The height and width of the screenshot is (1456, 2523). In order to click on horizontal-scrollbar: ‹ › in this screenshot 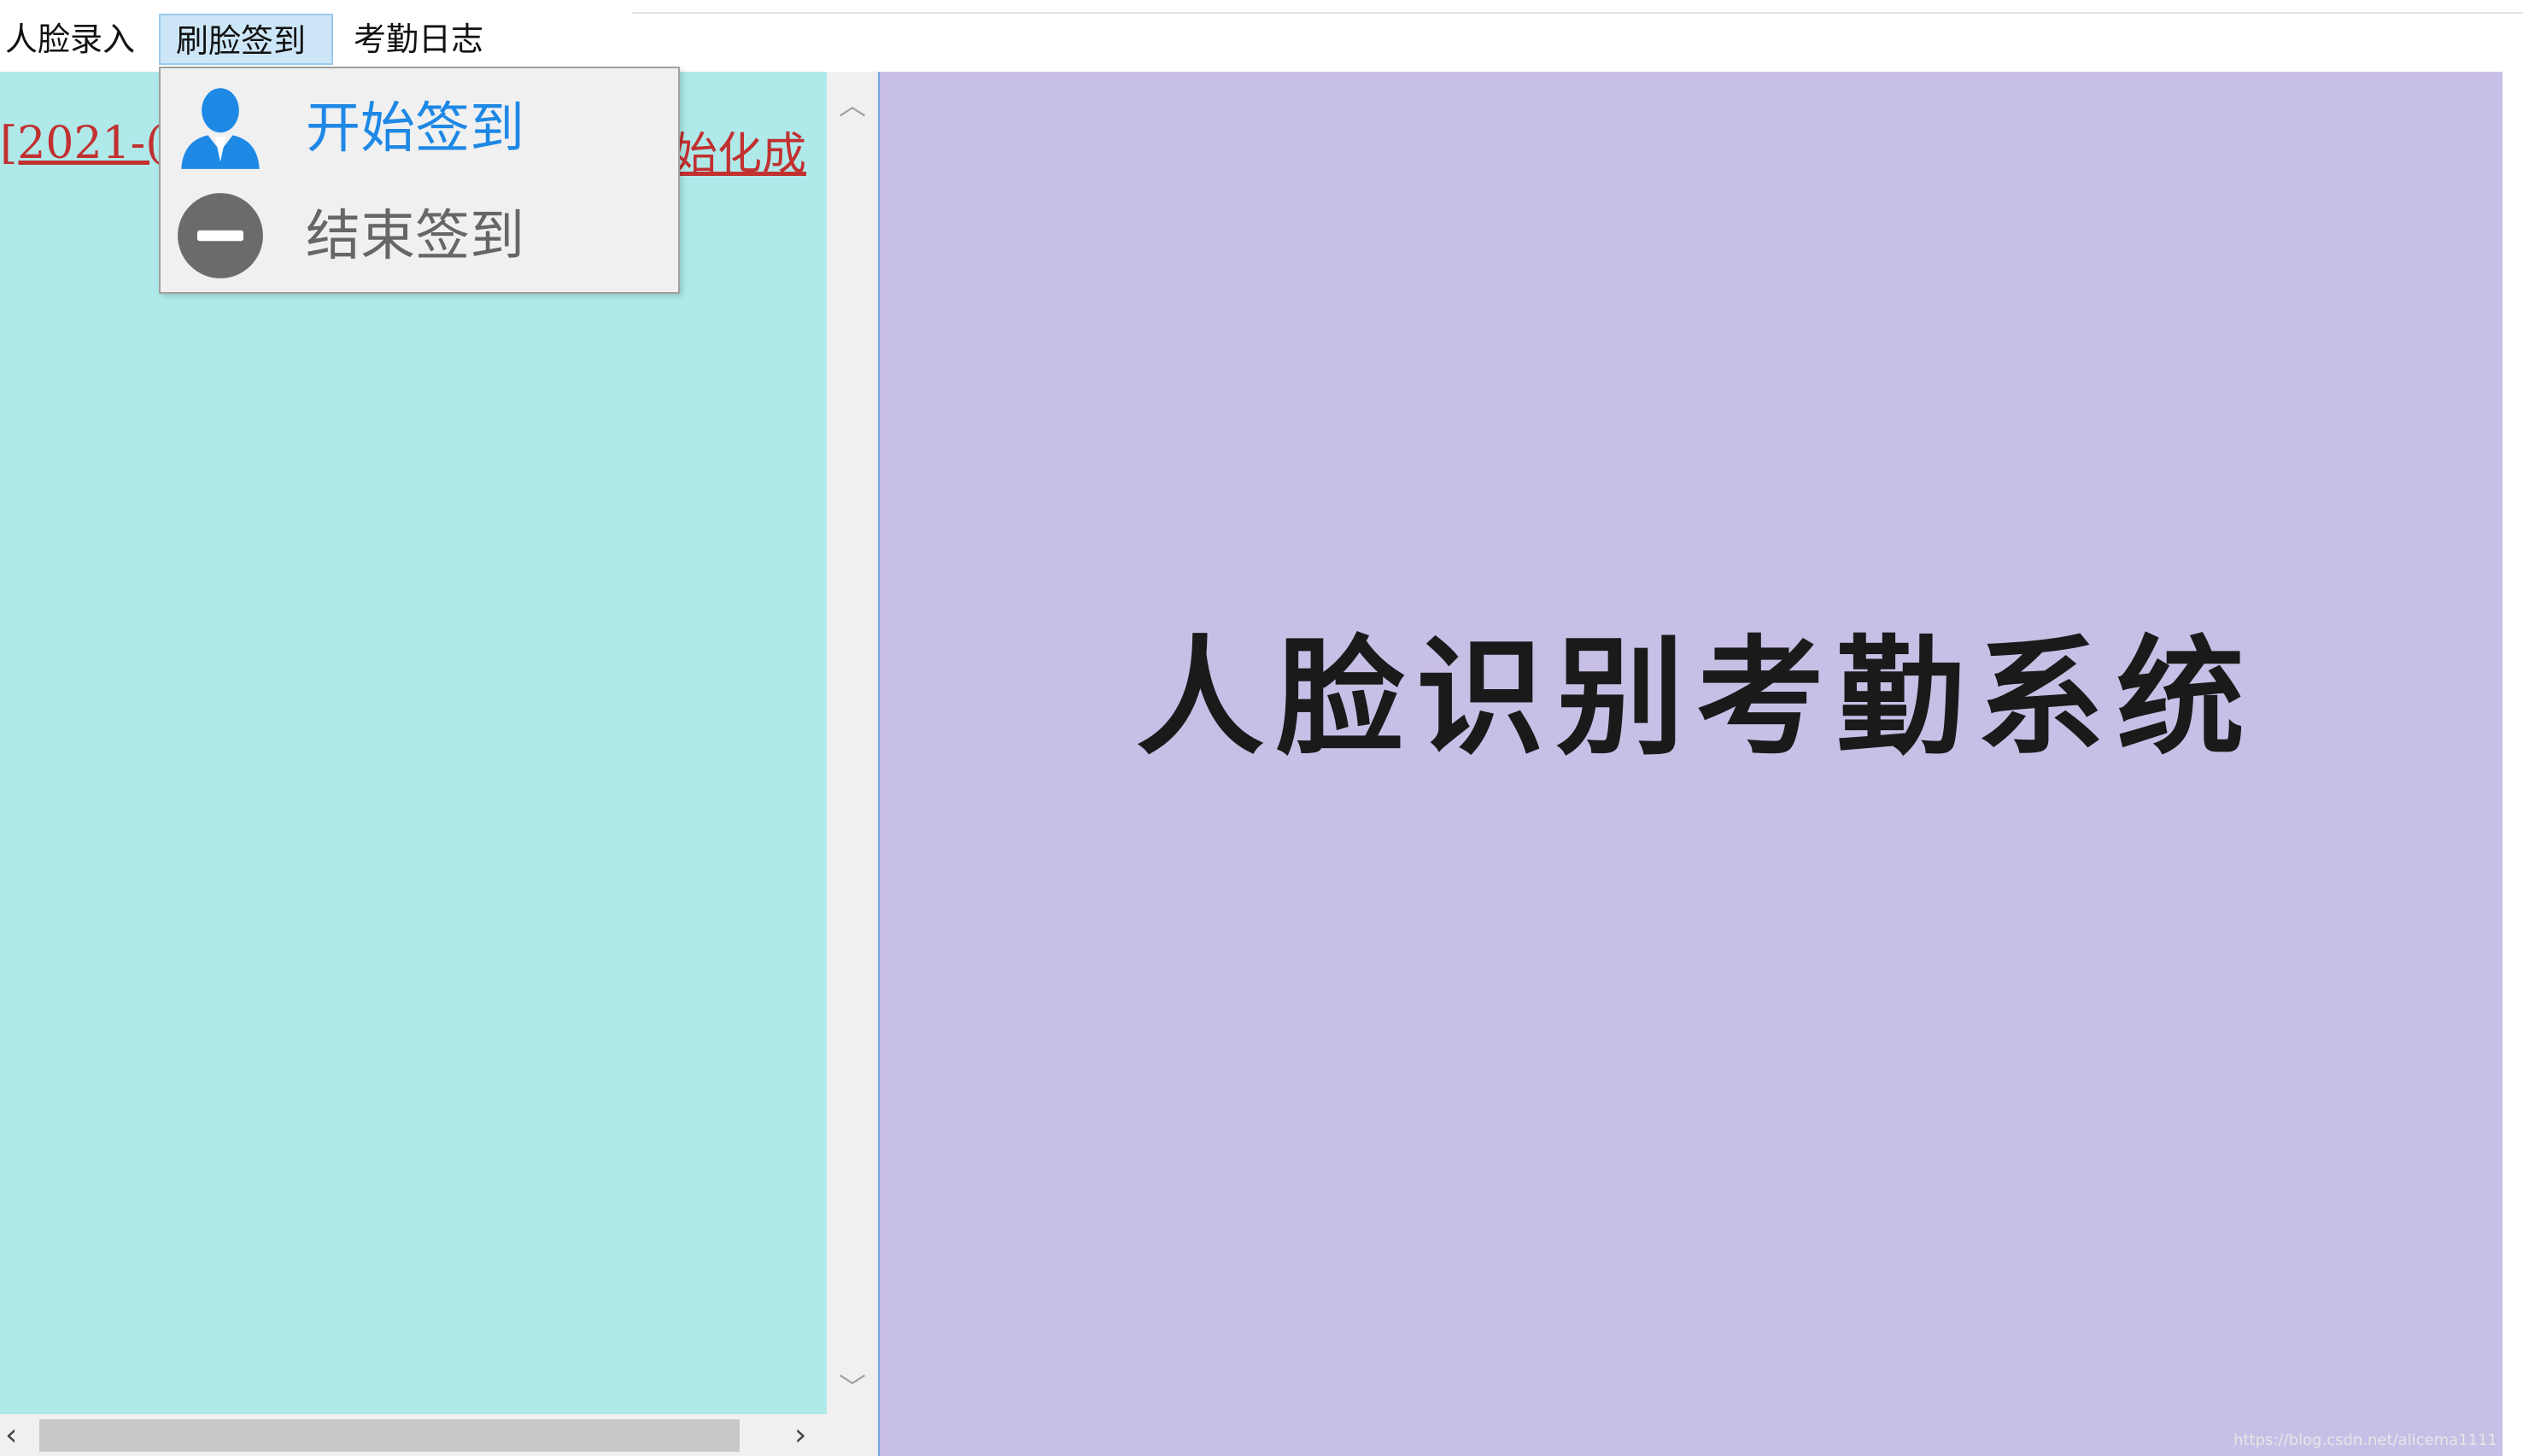, I will do `click(413, 1435)`.